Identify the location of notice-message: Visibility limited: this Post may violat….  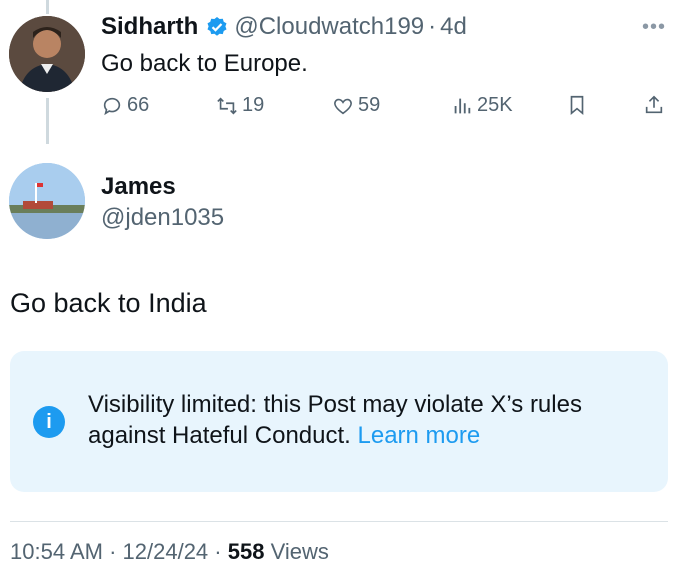
(368, 420).